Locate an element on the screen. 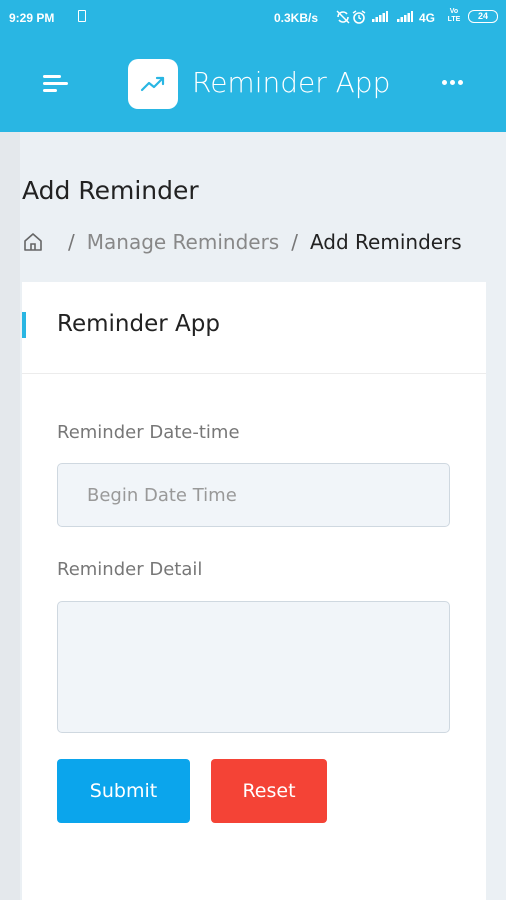  card-header: Reminder App is located at coordinates (254, 328).